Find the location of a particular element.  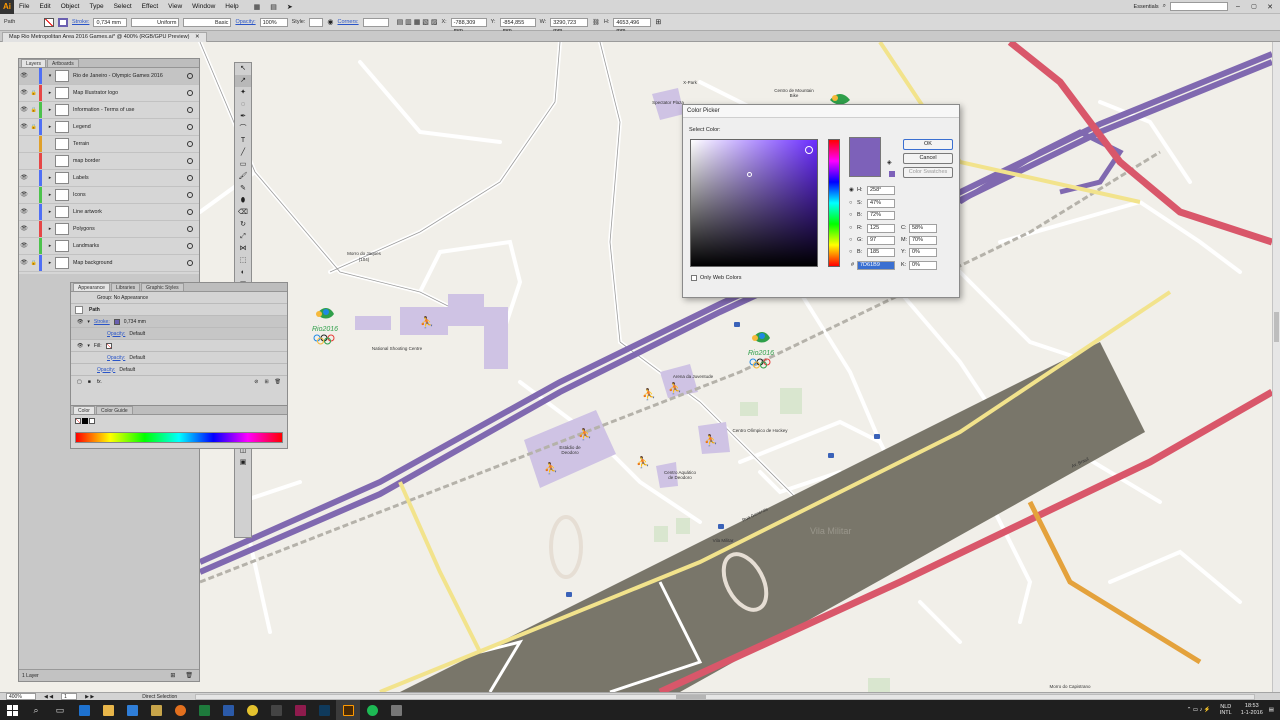

layer-row: map border is located at coordinates (109, 161).